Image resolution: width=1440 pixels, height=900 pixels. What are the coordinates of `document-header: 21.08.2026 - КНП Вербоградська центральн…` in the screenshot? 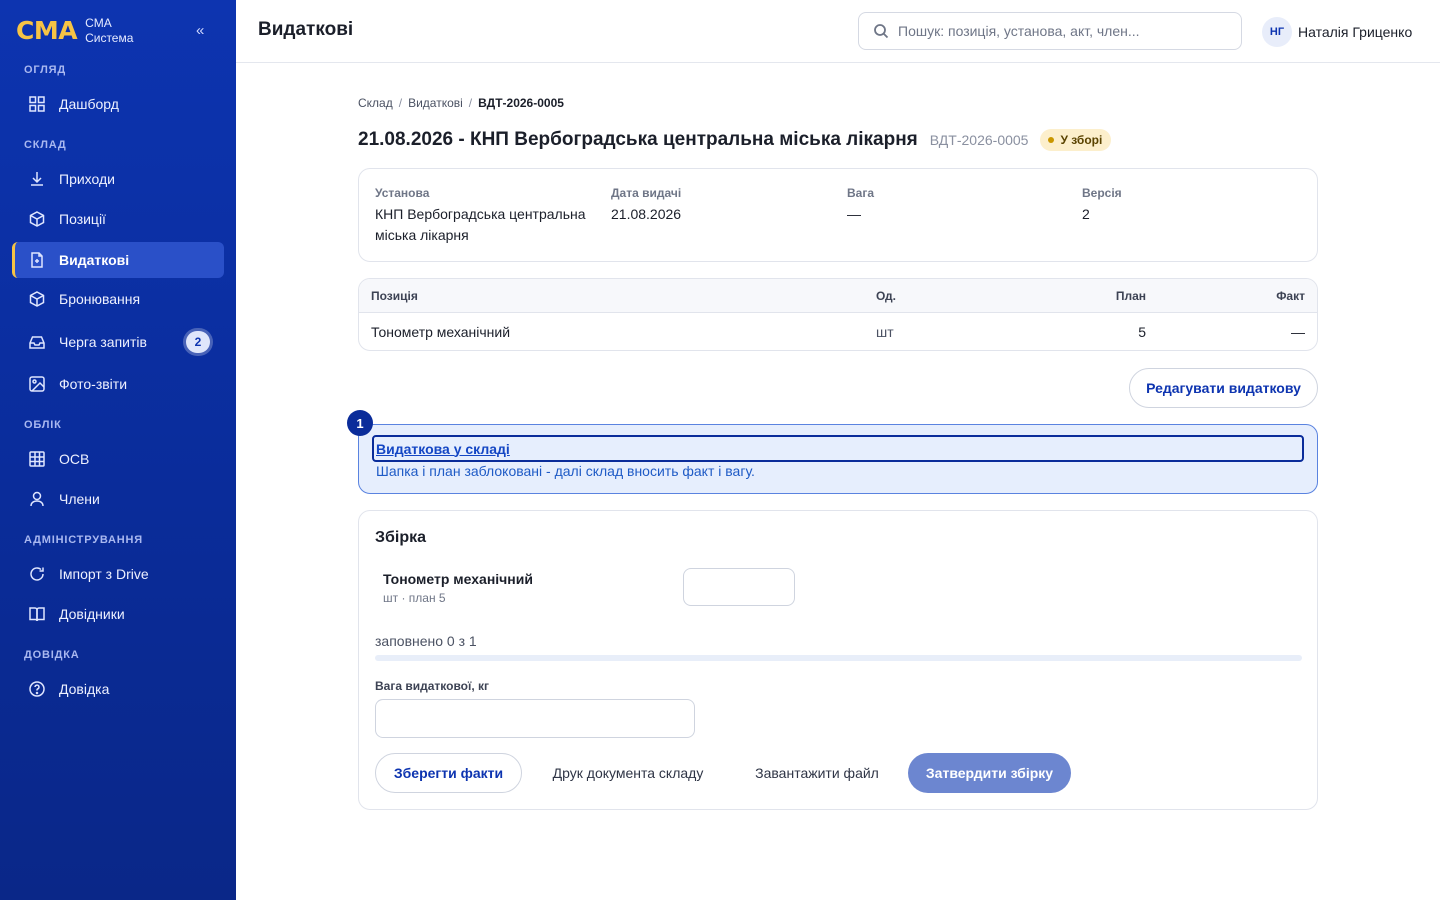 It's located at (735, 140).